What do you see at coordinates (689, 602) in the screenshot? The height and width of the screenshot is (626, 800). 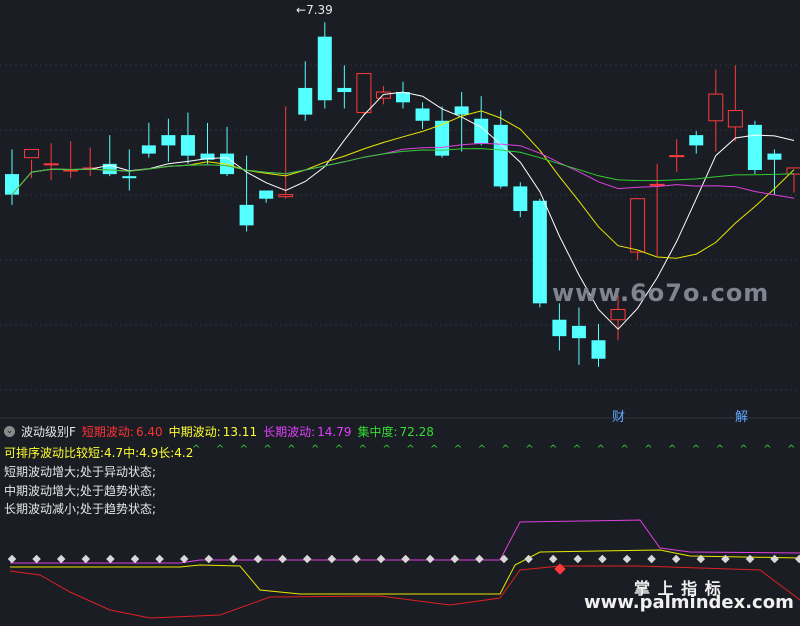 I see `watermark-palm-url: www.palmindex.com` at bounding box center [689, 602].